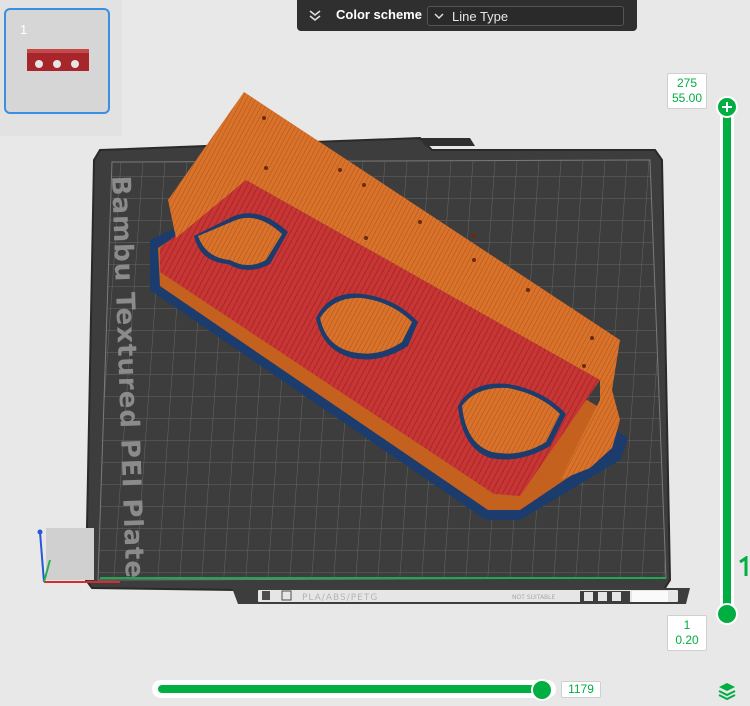 This screenshot has width=750, height=706. I want to click on chevron-down-icon, so click(439, 16).